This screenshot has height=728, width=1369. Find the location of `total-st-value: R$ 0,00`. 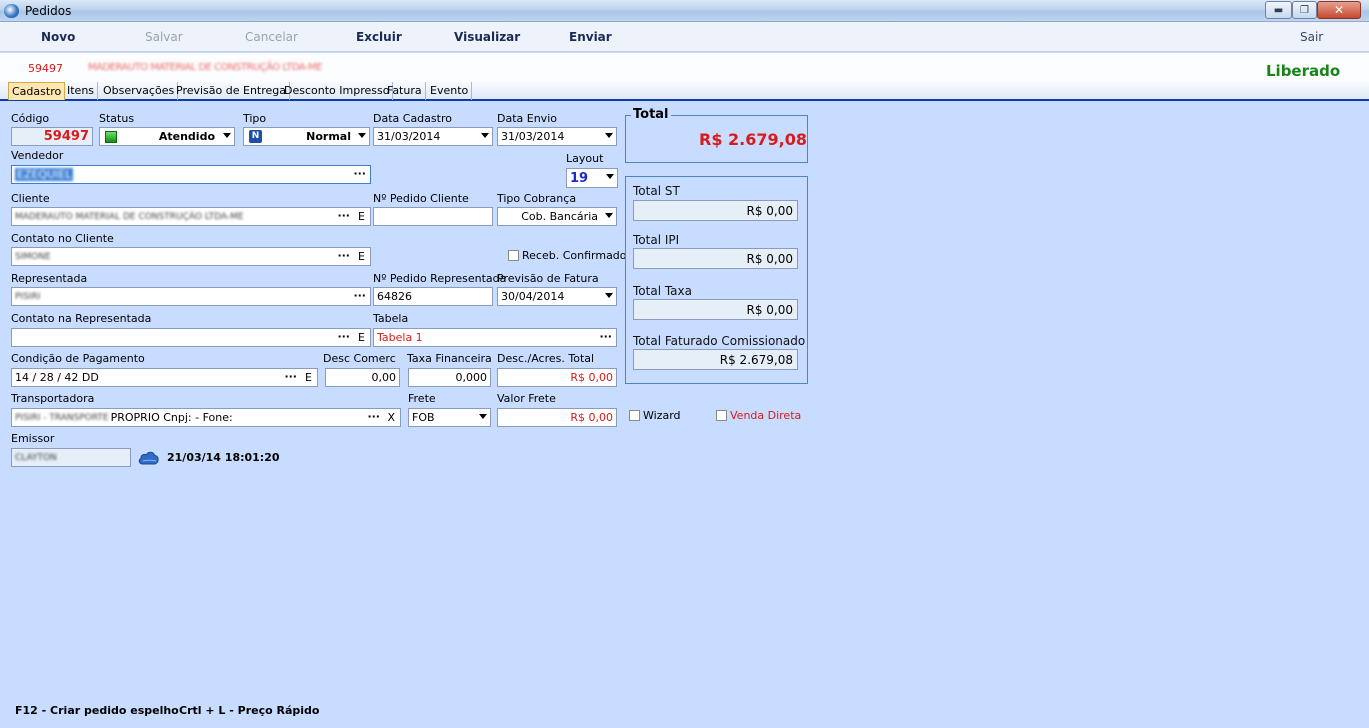

total-st-value: R$ 0,00 is located at coordinates (715, 210).